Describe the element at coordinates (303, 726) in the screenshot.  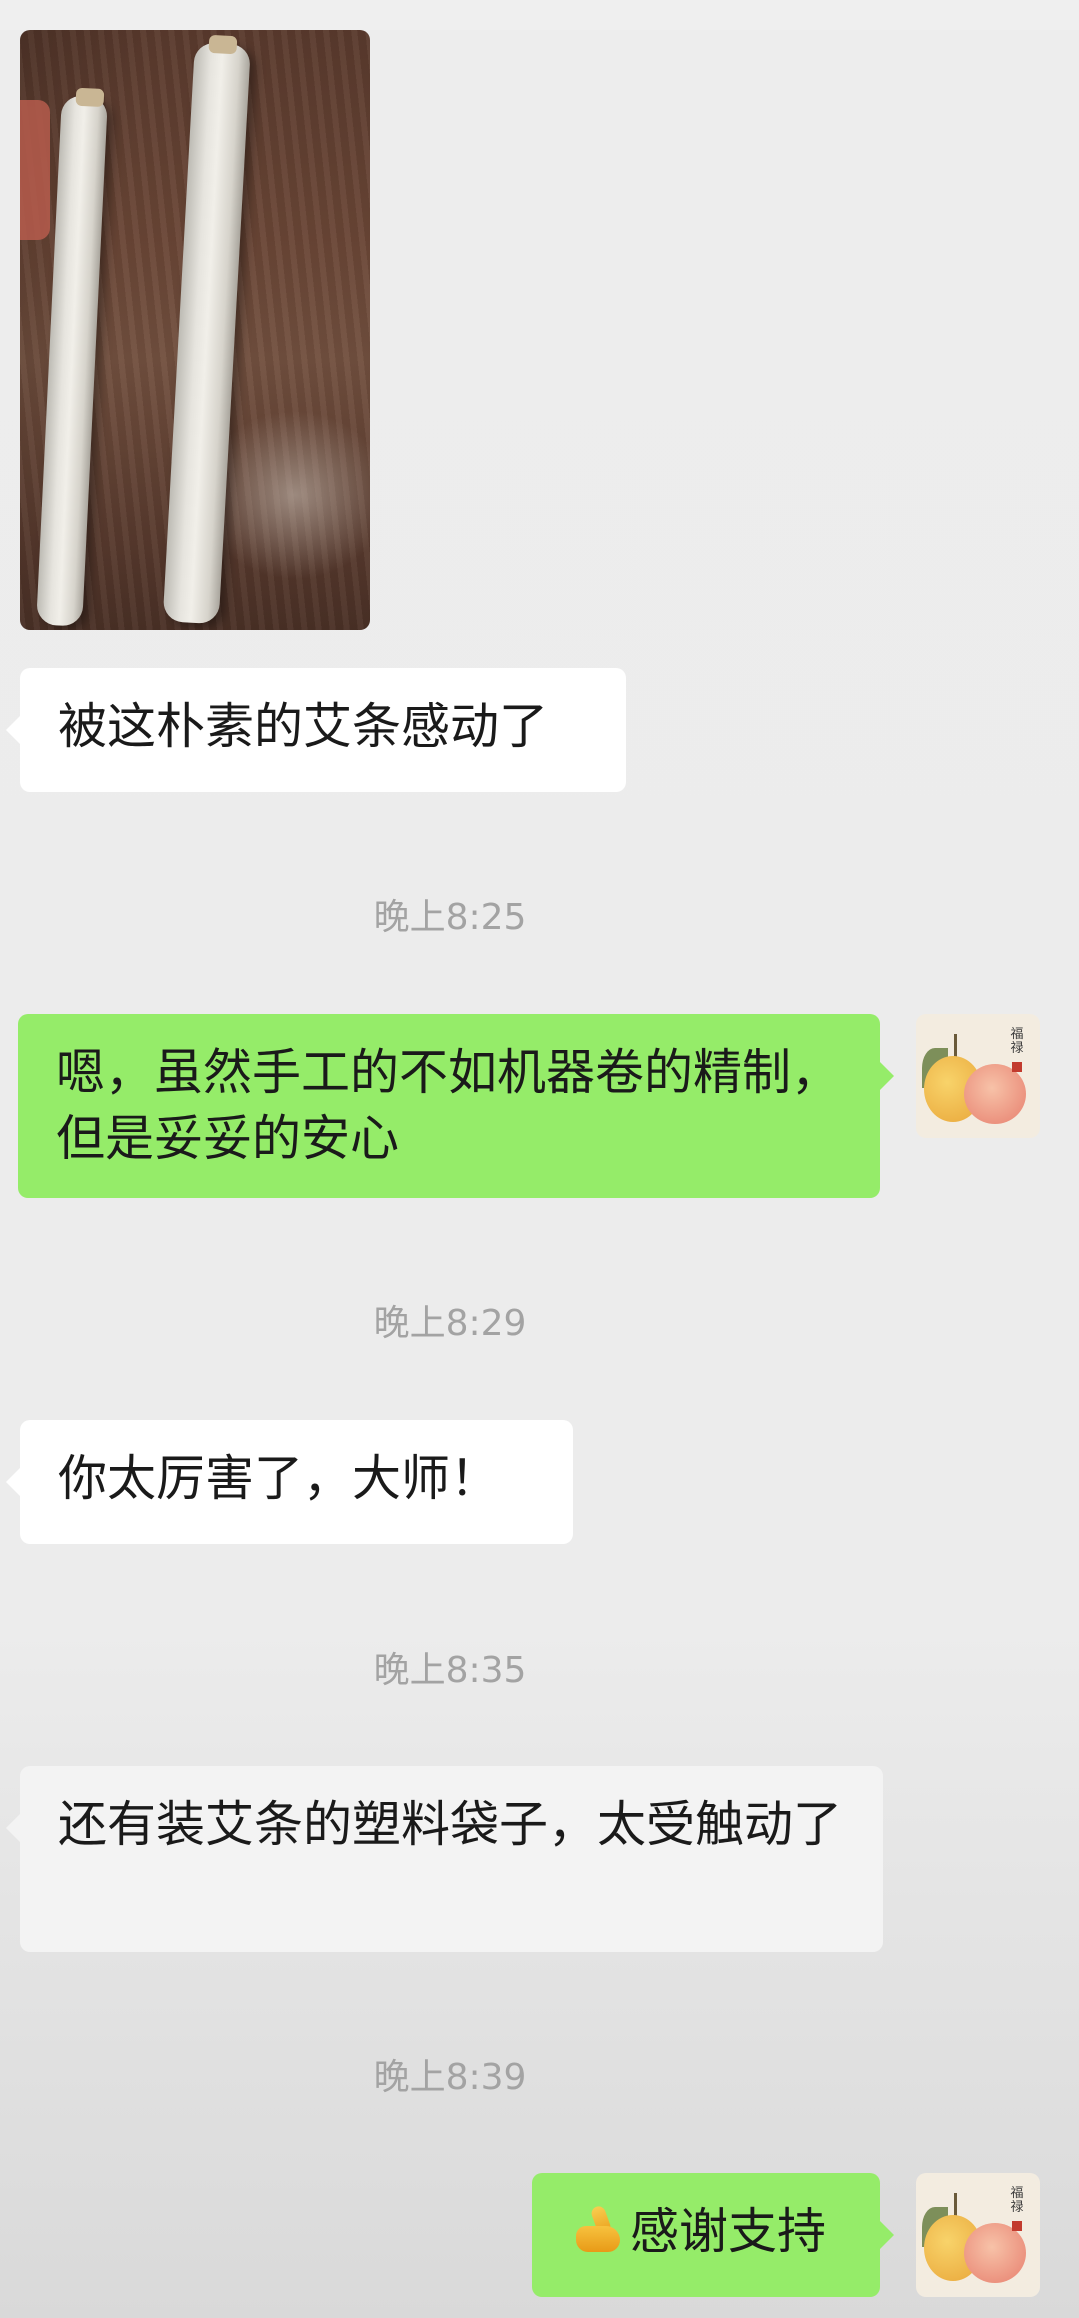
I see `message-text: 被这朴素的艾条感动了` at that location.